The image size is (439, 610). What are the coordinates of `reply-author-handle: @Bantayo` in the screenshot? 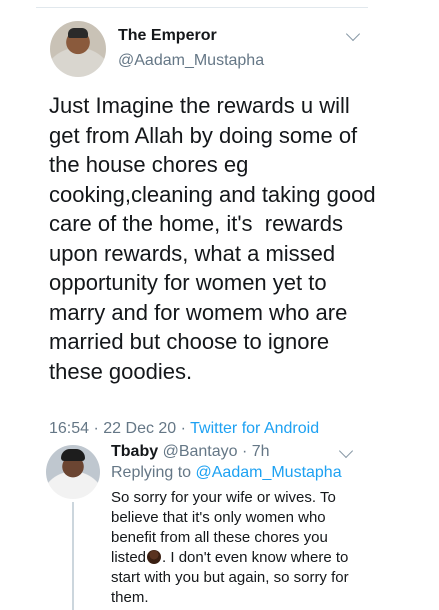 It's located at (200, 451).